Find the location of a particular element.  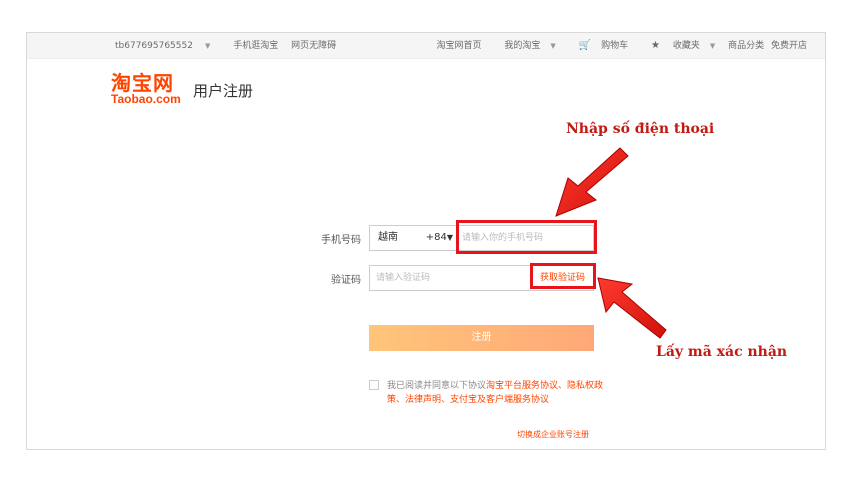

my-taobao-link: 我的淘宝 ▼ is located at coordinates (524, 46).